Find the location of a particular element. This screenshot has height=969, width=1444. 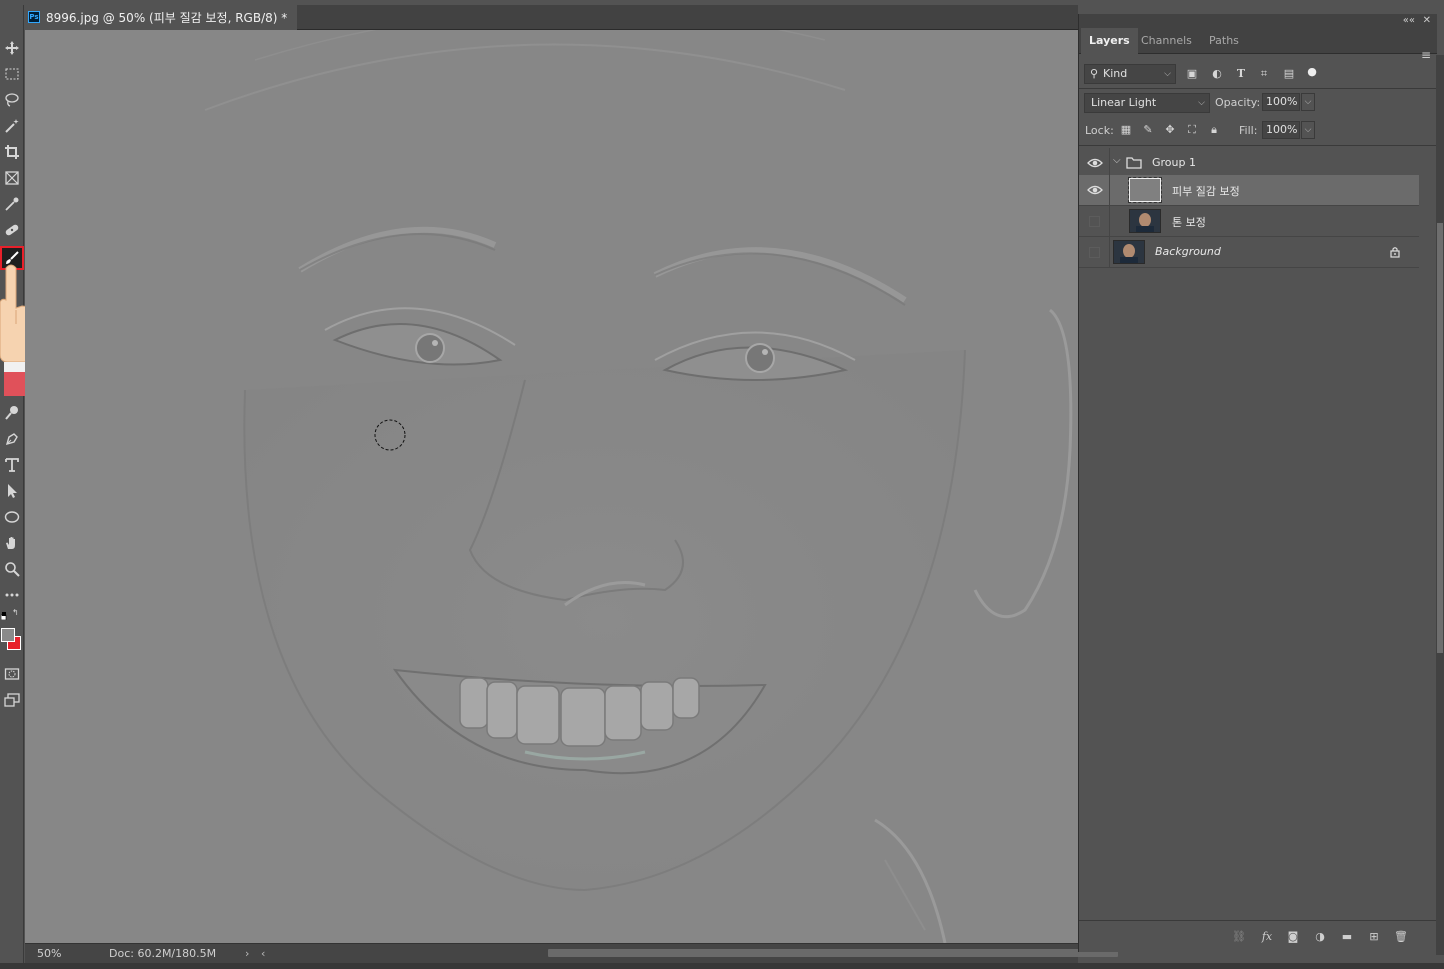

adjustment-filter-icon: ◐ is located at coordinates (1217, 74).